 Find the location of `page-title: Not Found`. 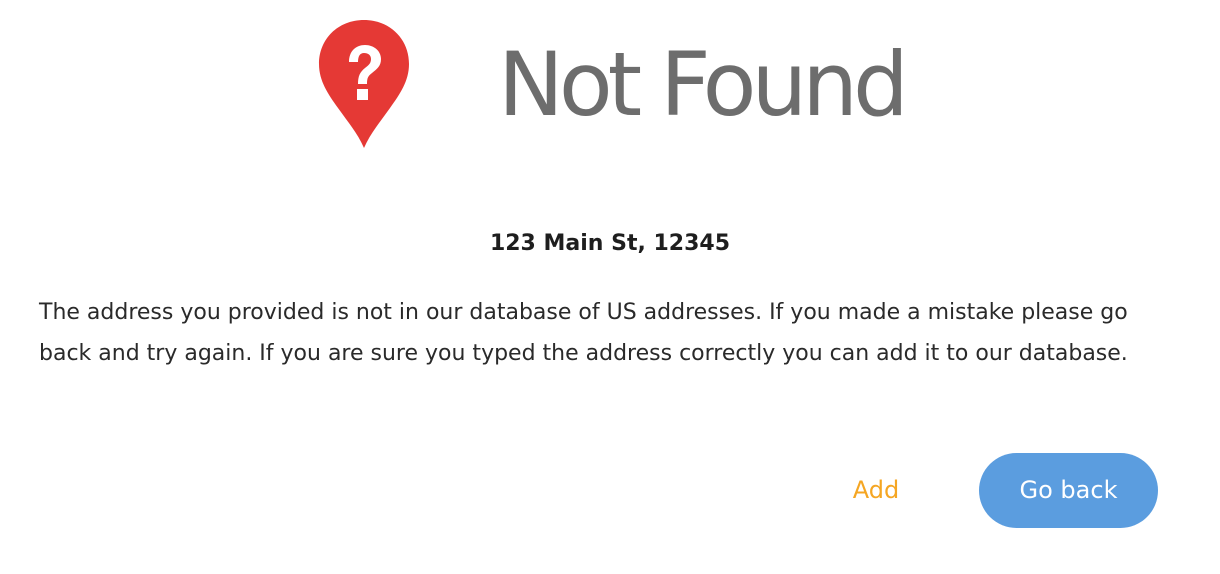

page-title: Not Found is located at coordinates (703, 84).